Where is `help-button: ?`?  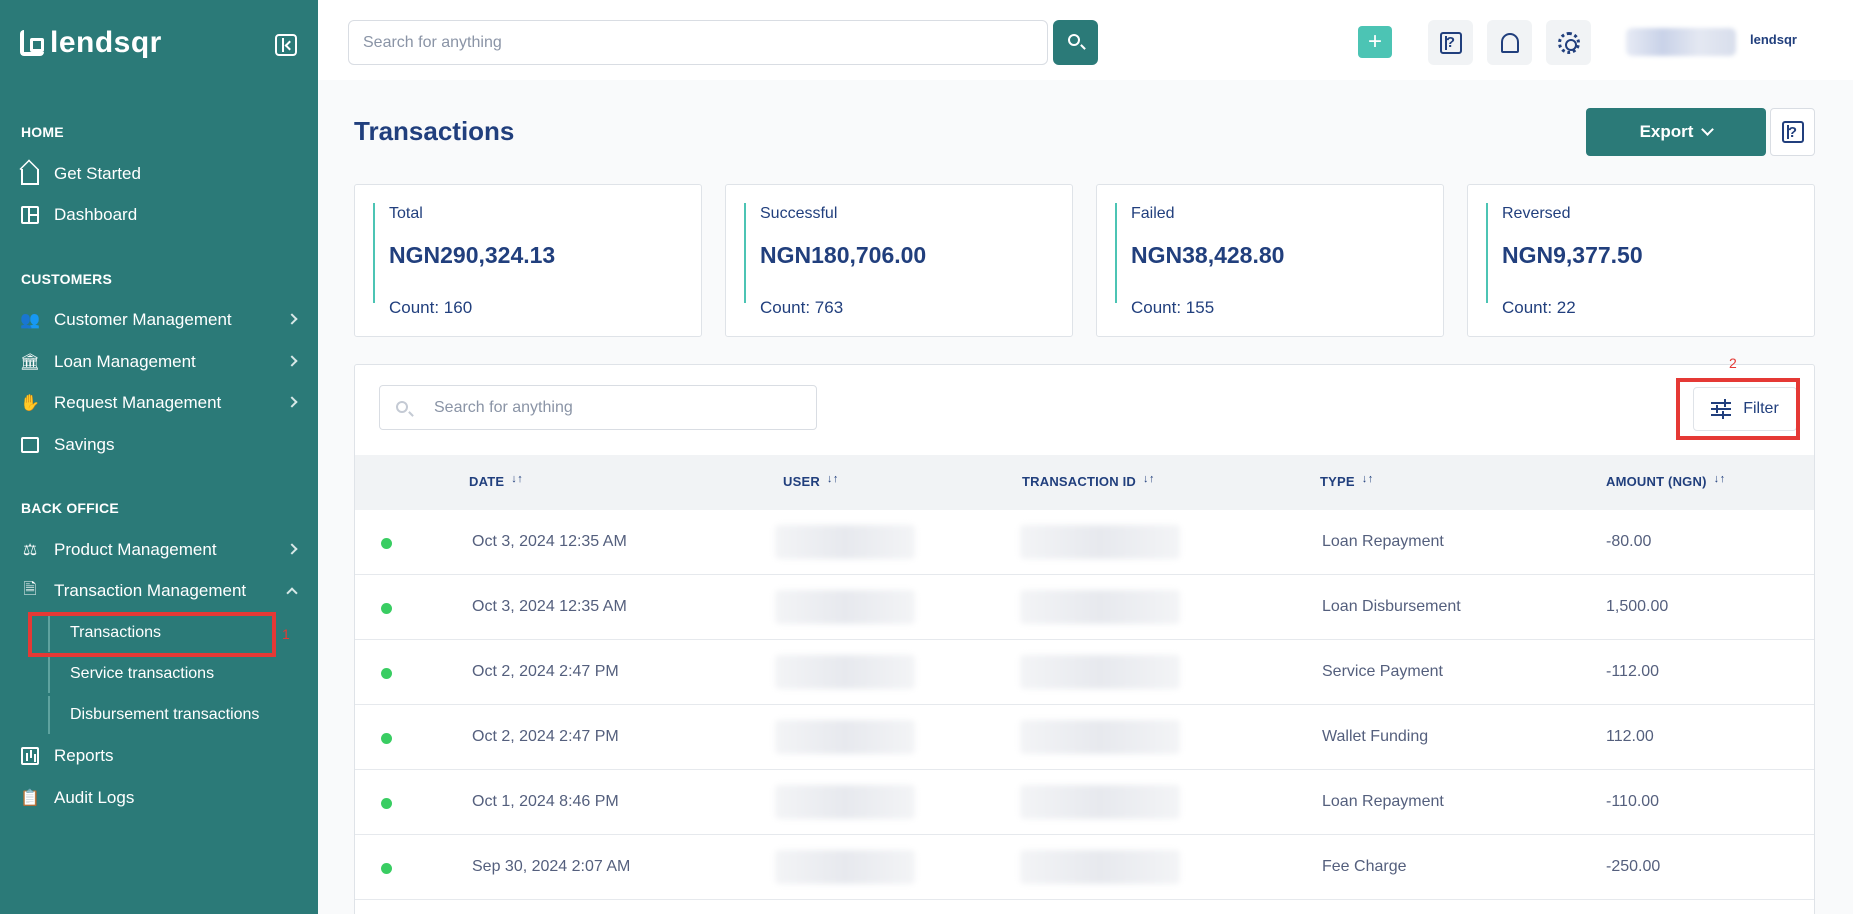
help-button: ? is located at coordinates (1450, 42).